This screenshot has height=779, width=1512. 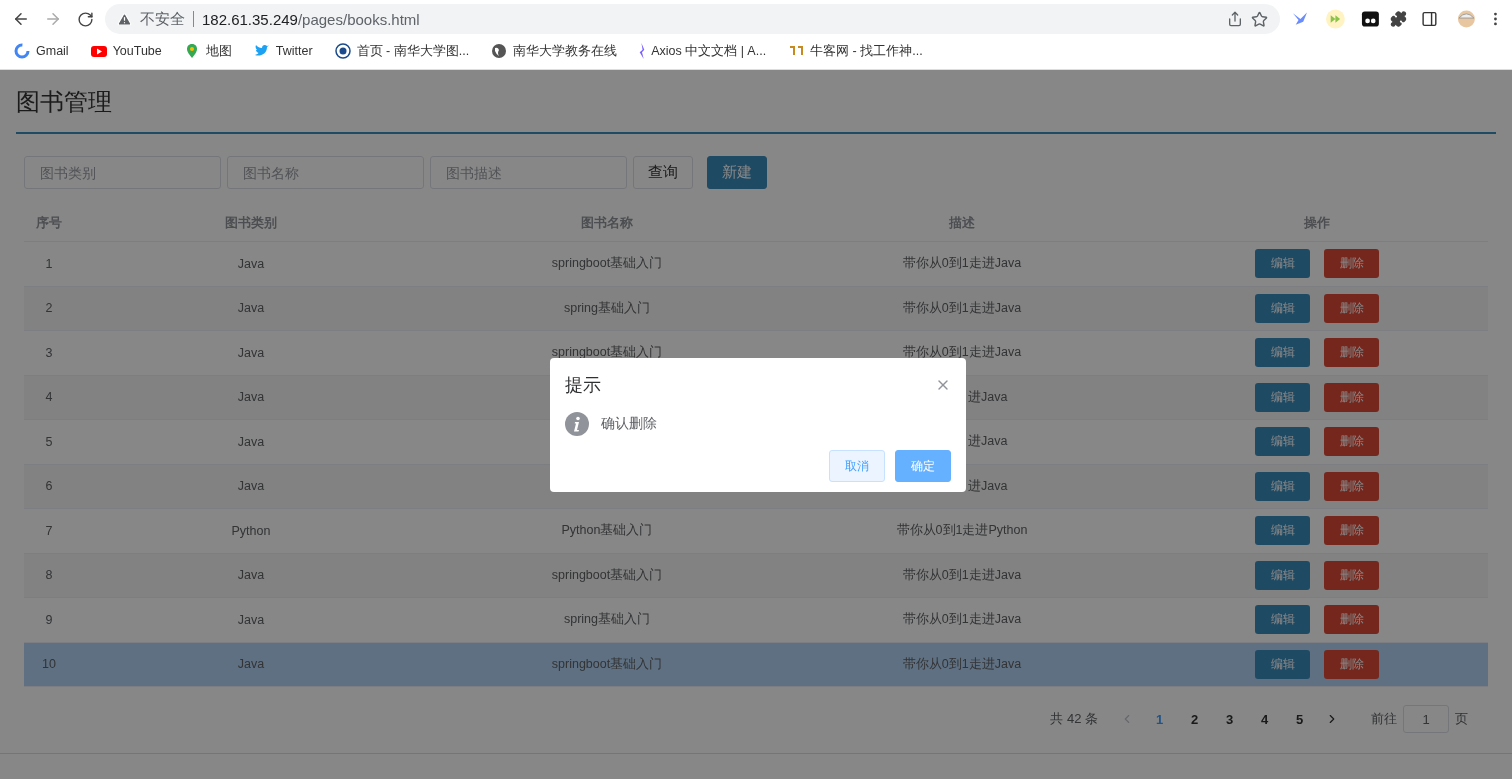 I want to click on column-header: 序号, so click(x=49, y=223).